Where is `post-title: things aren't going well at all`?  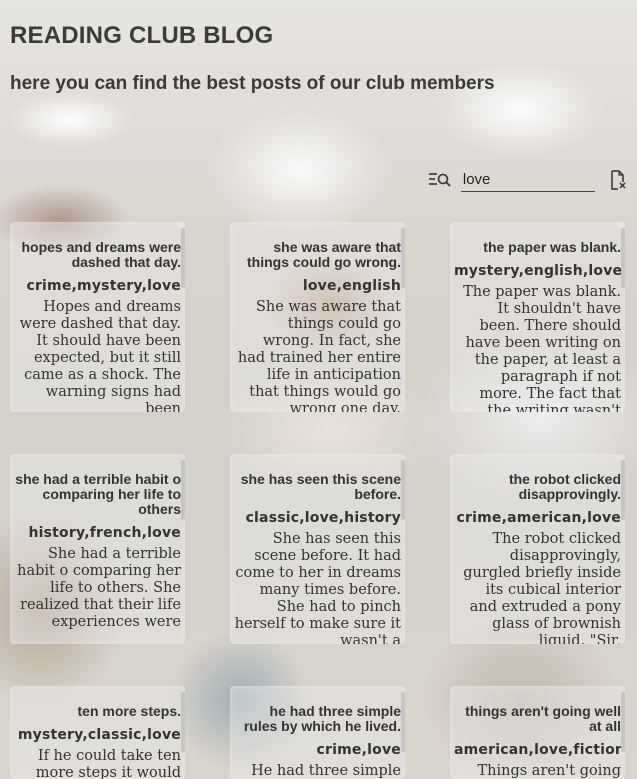
post-title: things aren't going well at all is located at coordinates (543, 719).